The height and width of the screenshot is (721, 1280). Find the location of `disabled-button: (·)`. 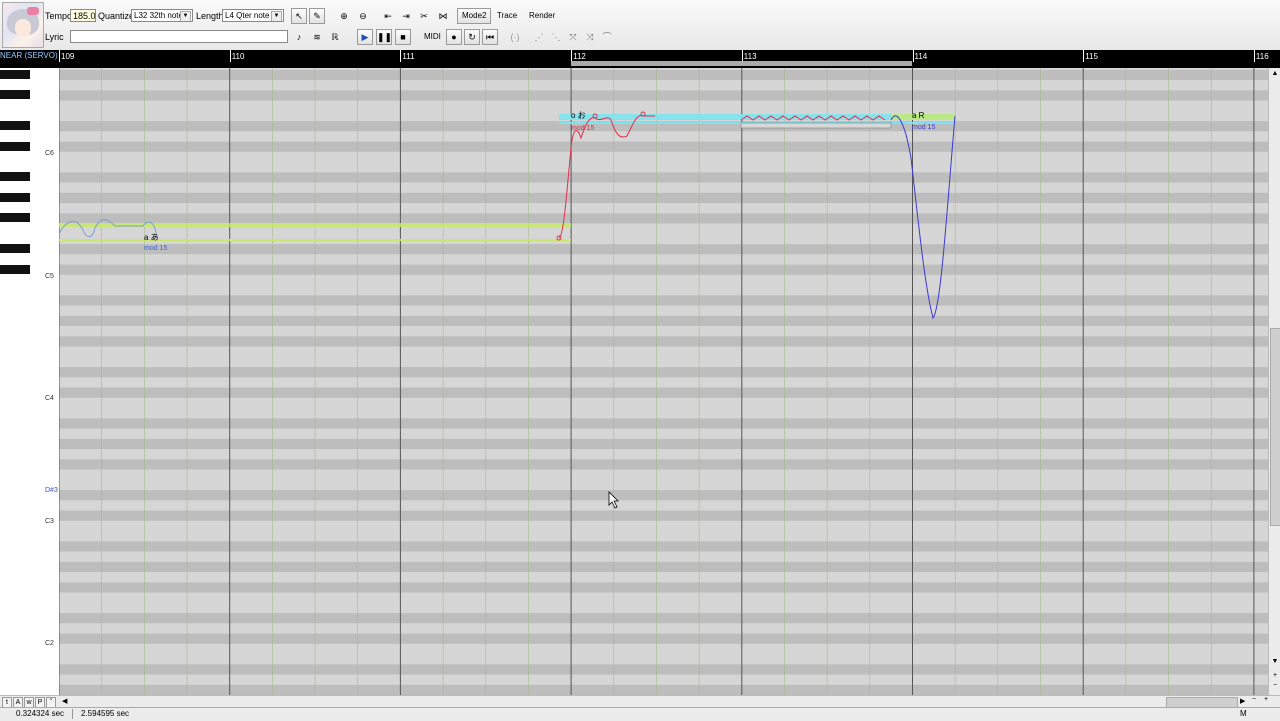

disabled-button: (·) is located at coordinates (515, 37).